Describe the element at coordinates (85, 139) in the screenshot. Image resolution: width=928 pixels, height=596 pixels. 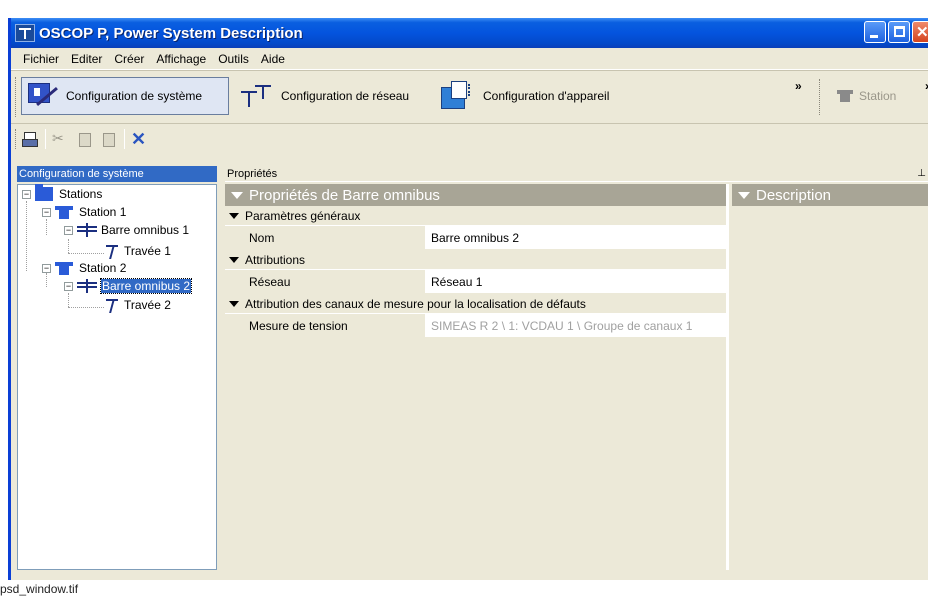
I see `copy-icon` at that location.